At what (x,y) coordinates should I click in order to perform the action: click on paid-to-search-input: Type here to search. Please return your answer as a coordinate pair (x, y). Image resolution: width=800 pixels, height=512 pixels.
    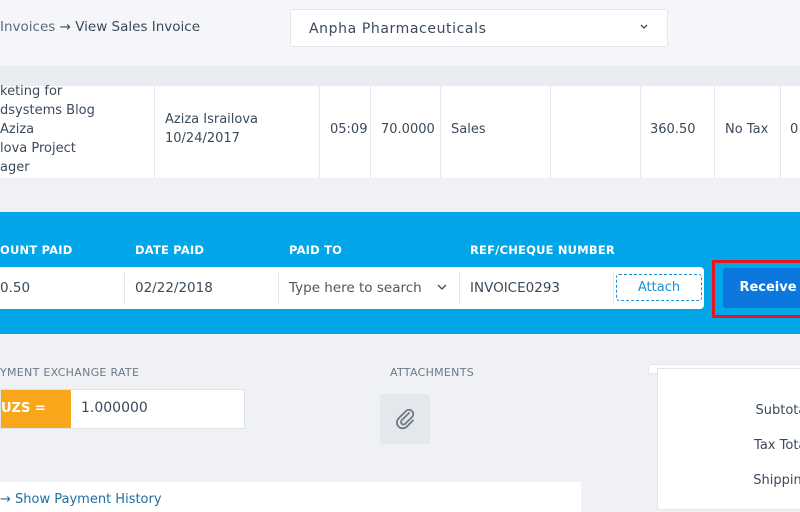
    Looking at the image, I should click on (355, 288).